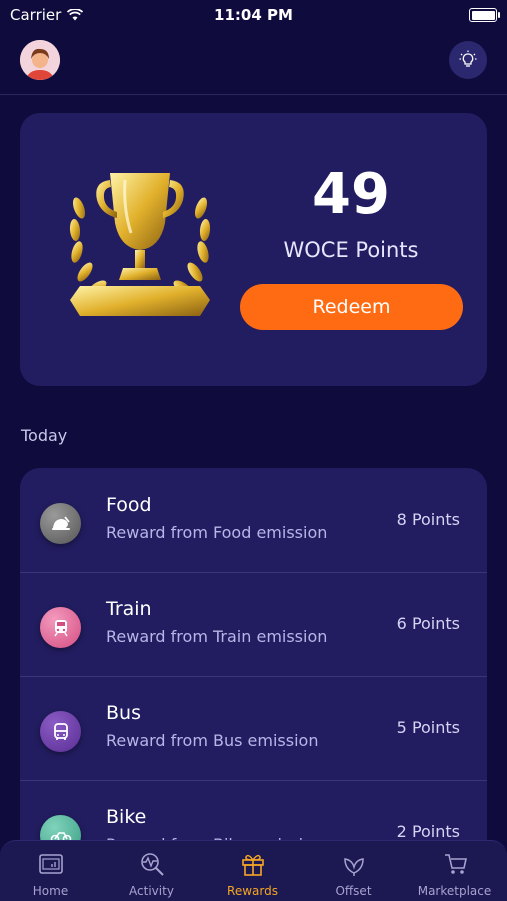  Describe the element at coordinates (253, 520) in the screenshot. I see `list-item: Food Reward from Food emission 8 Points` at that location.